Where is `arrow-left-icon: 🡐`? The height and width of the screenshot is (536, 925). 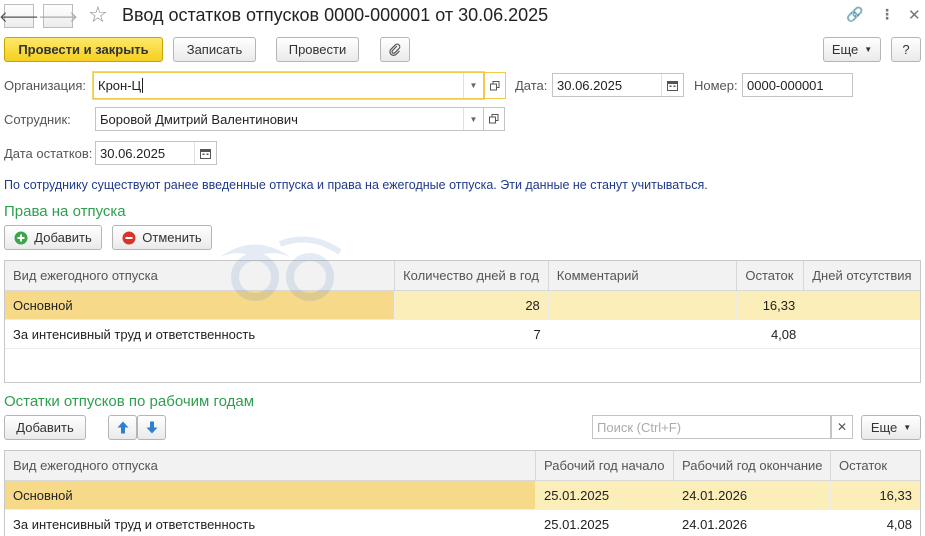
arrow-left-icon: 🡐 is located at coordinates (20, 17).